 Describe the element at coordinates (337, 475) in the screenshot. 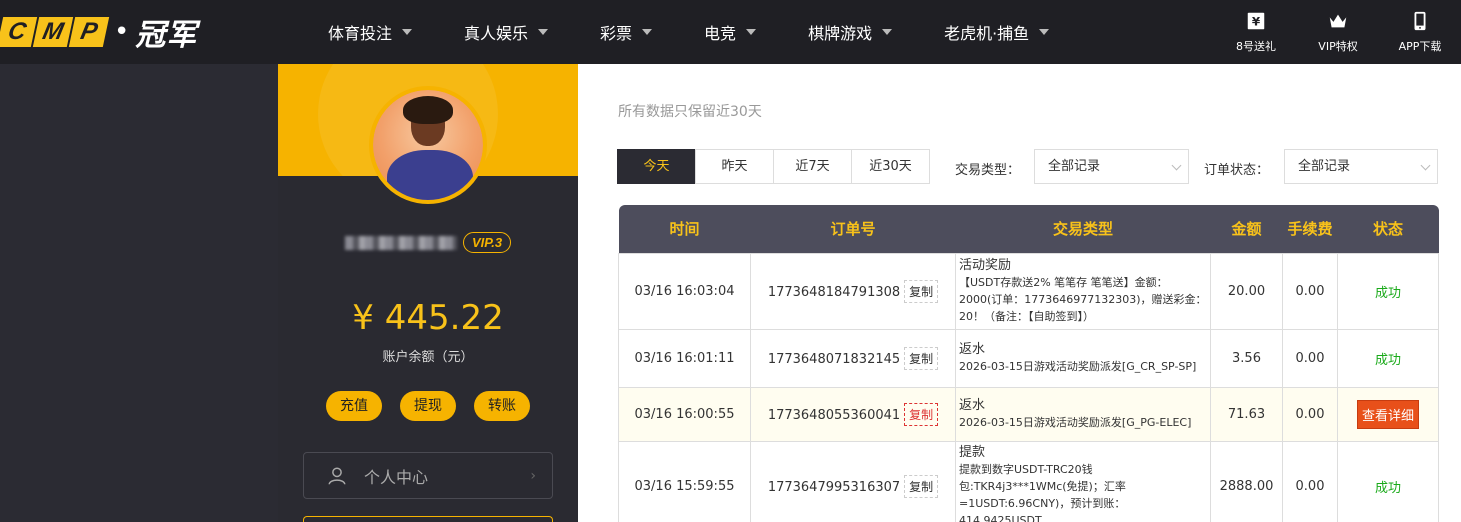

I see `user-icon` at that location.